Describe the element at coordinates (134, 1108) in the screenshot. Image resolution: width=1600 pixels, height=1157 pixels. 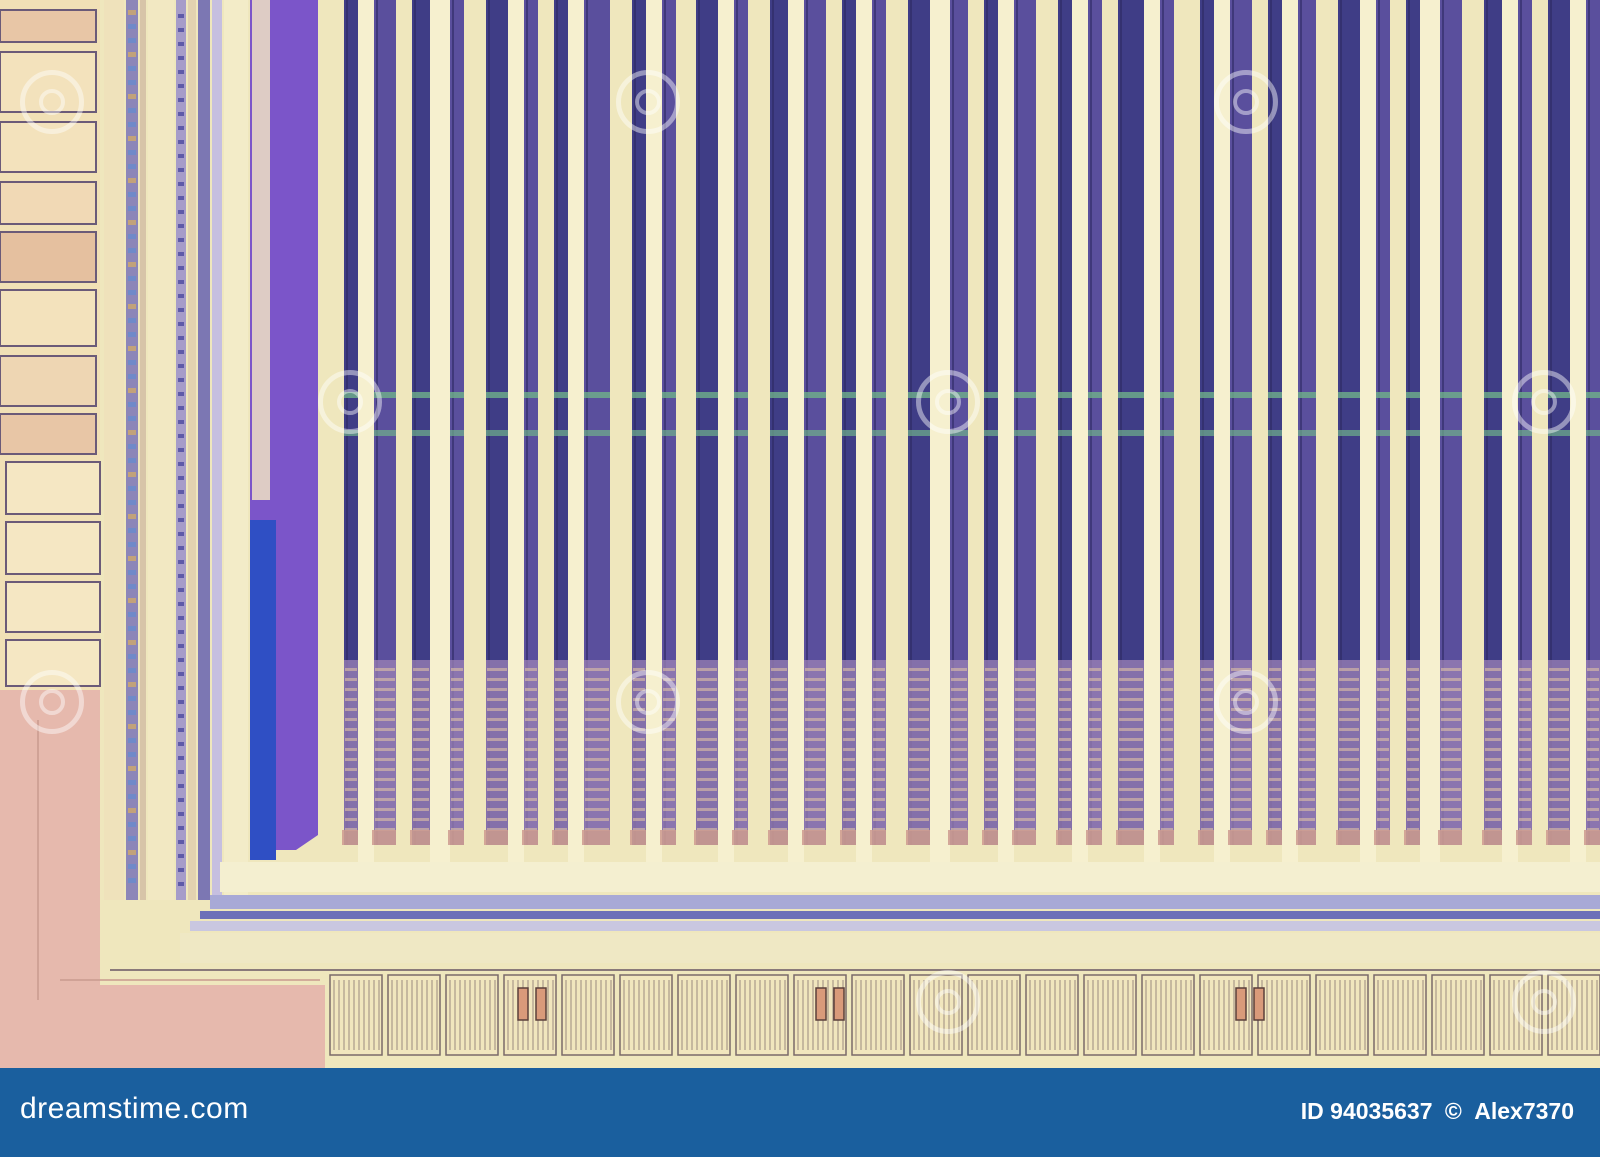
I see `stock-logo: dreamstime.com` at that location.